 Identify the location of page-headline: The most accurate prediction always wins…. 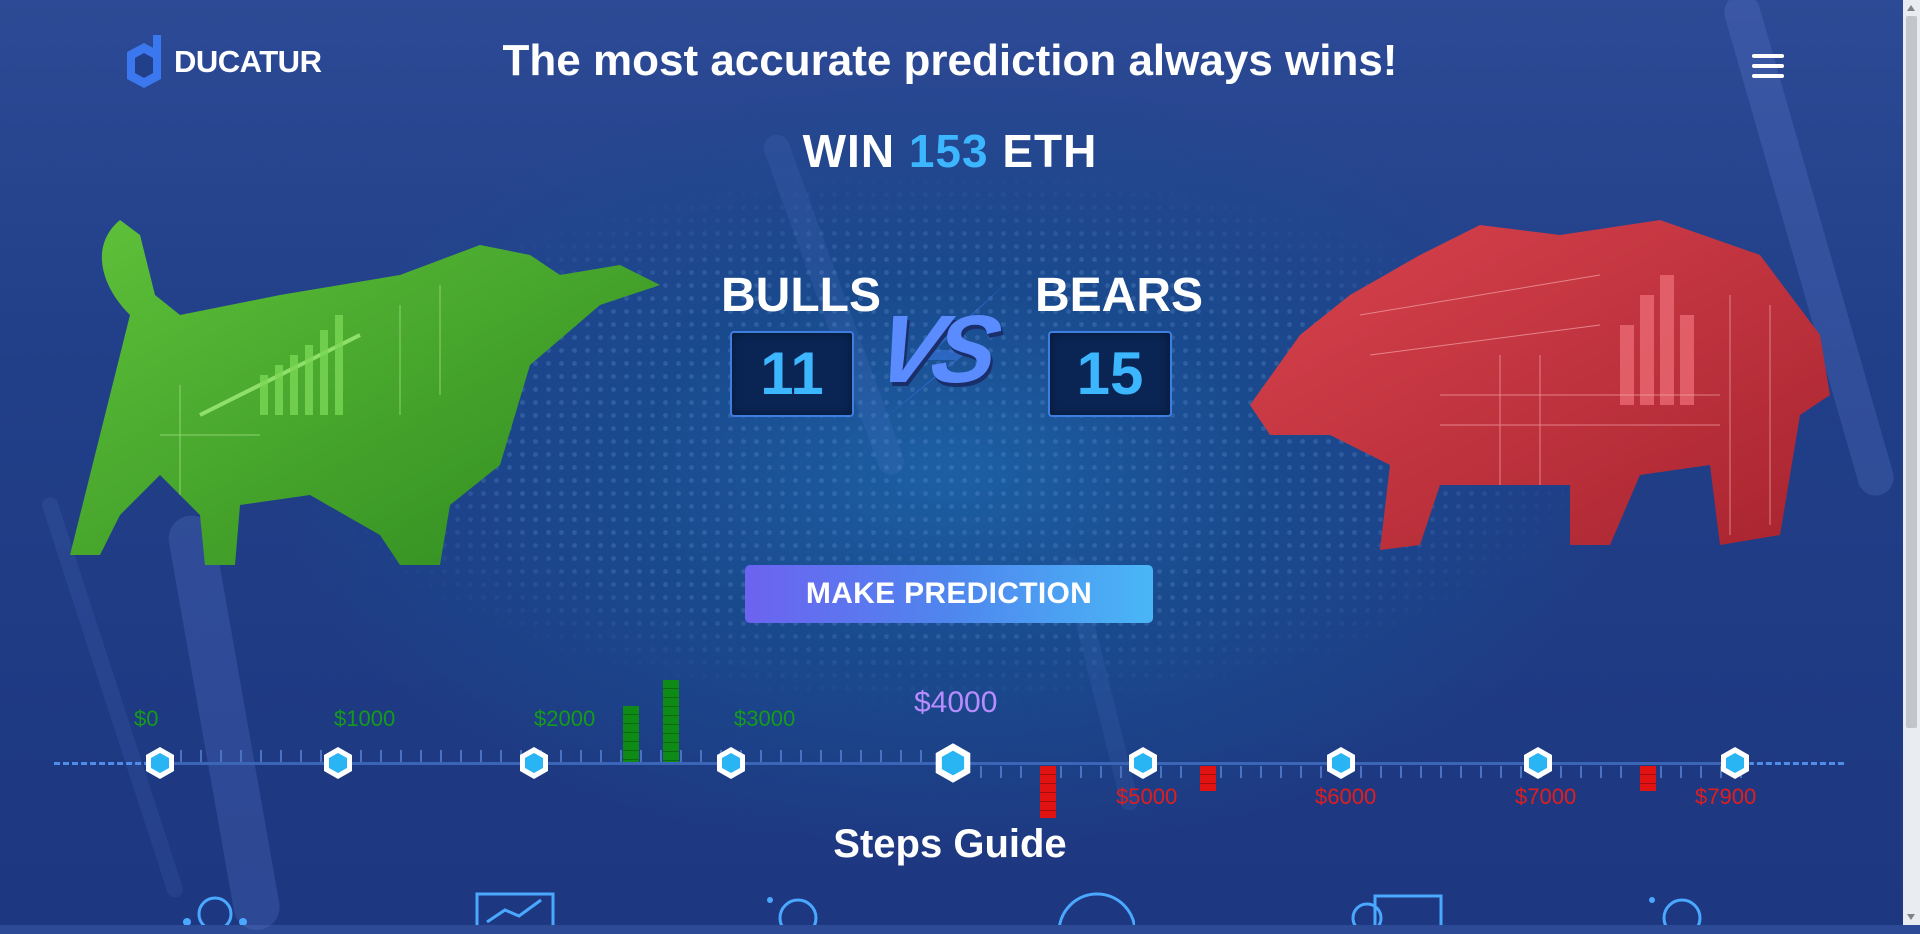
(950, 60).